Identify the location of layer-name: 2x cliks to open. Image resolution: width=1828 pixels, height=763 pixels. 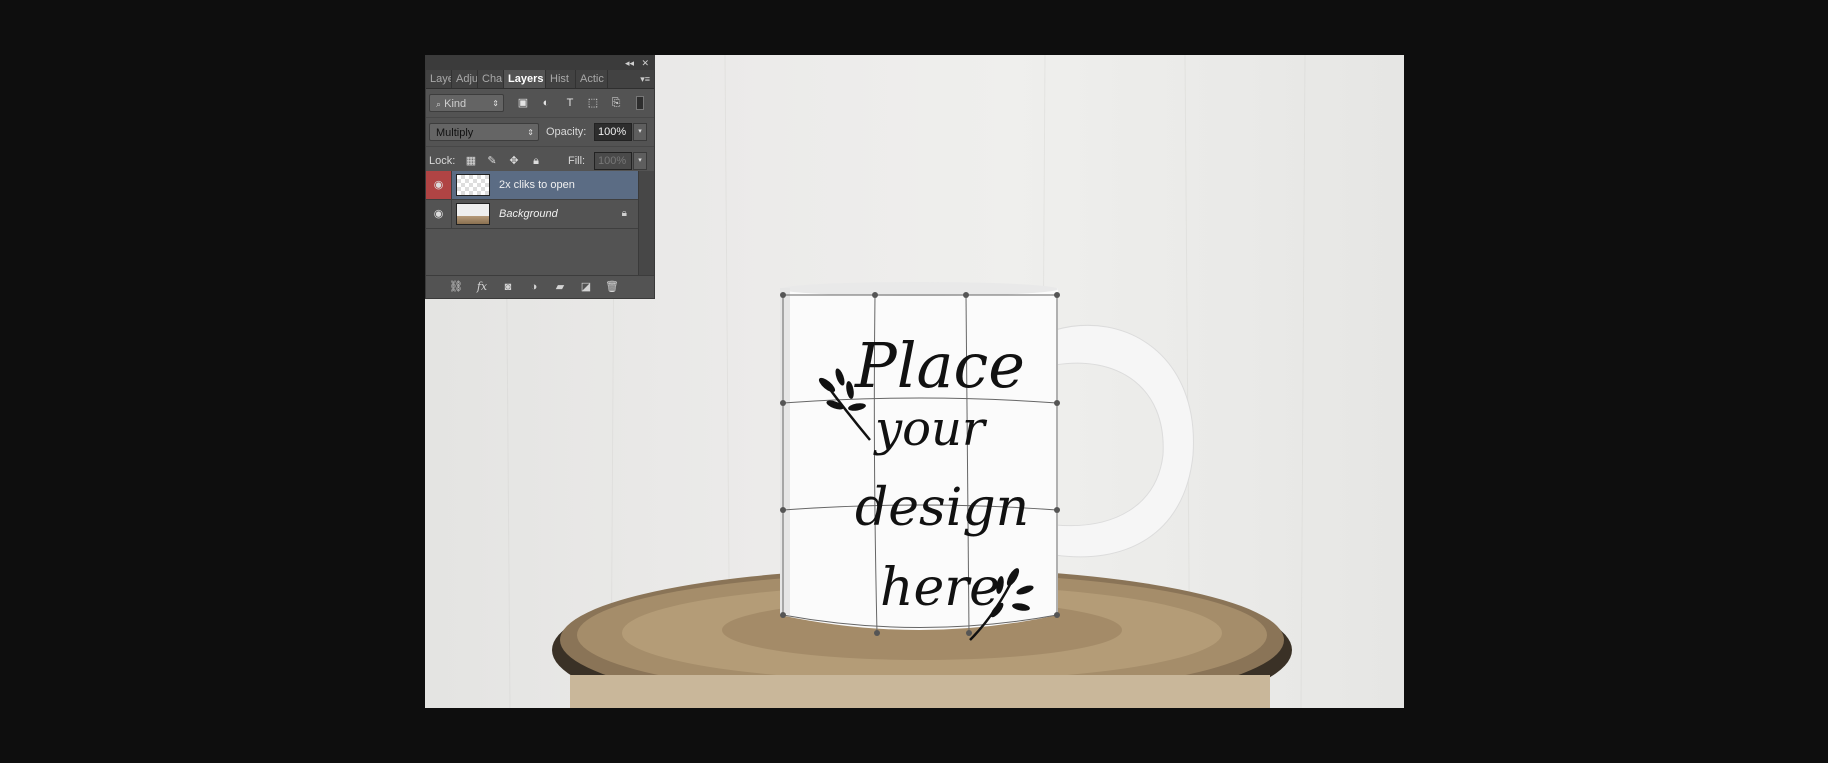
(537, 185).